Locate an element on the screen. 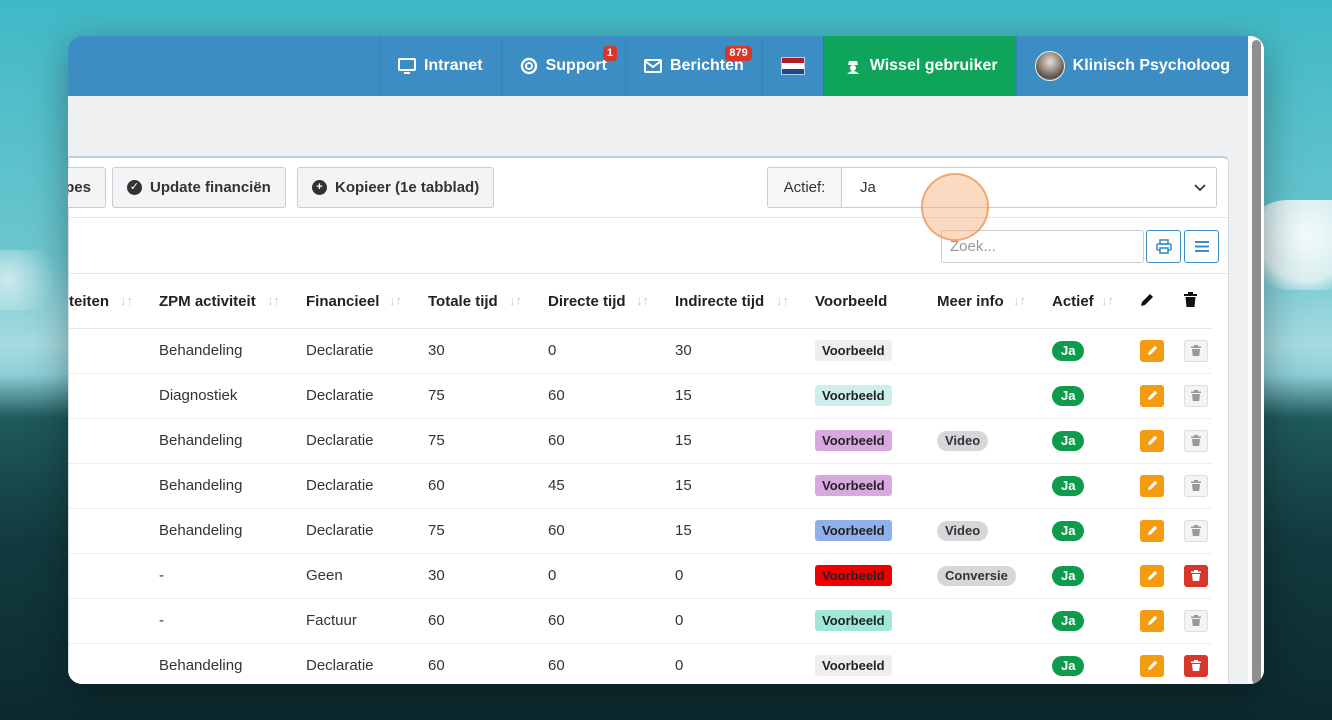 The height and width of the screenshot is (720, 1332). cell-zpm: - is located at coordinates (218, 621).